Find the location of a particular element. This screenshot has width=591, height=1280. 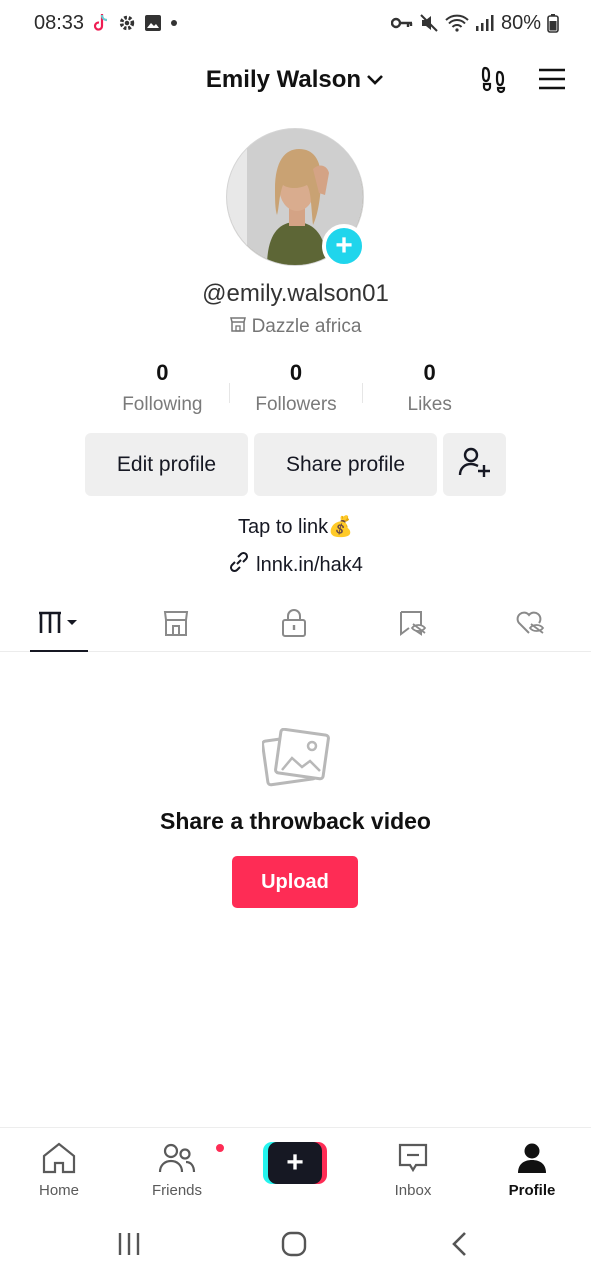

status-right: 80% is located at coordinates (474, 23).